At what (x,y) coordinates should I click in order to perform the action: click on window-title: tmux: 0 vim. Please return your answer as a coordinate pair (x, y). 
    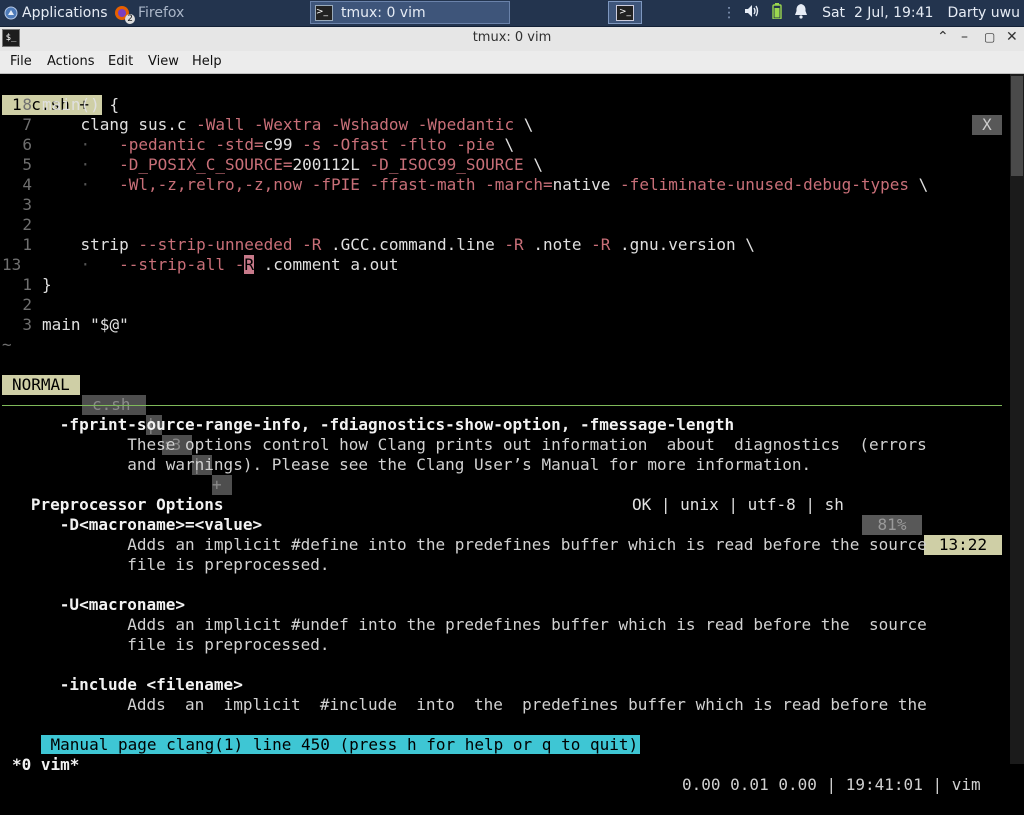
    Looking at the image, I should click on (512, 37).